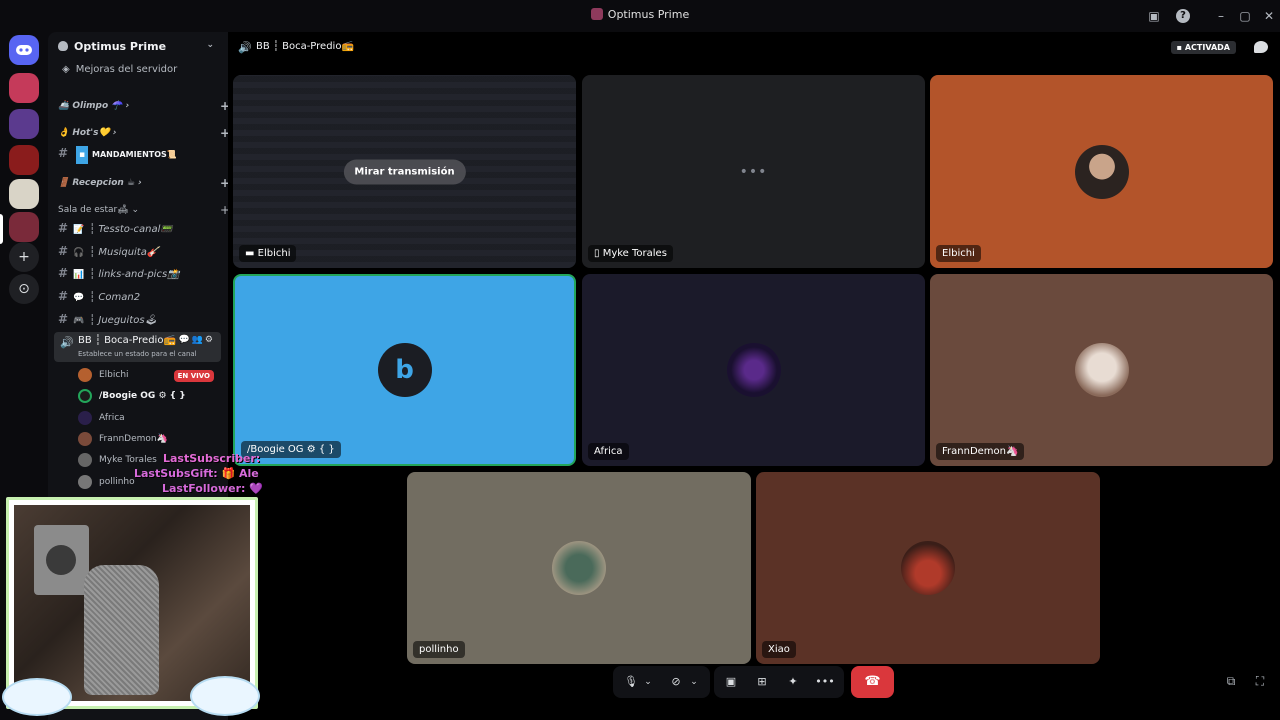 Image resolution: width=1280 pixels, height=720 pixels. I want to click on voice-channel-actions: 💬👥⚙, so click(197, 340).